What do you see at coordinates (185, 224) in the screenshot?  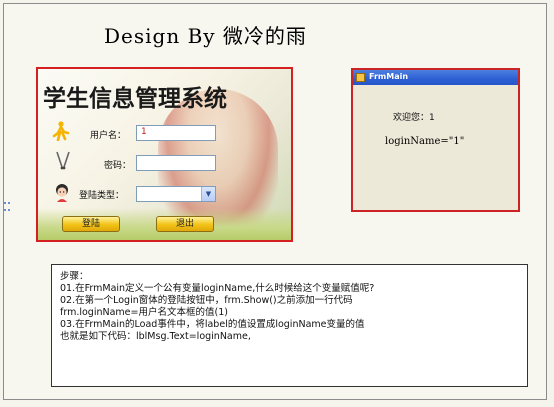 I see `exit-button: 退出` at bounding box center [185, 224].